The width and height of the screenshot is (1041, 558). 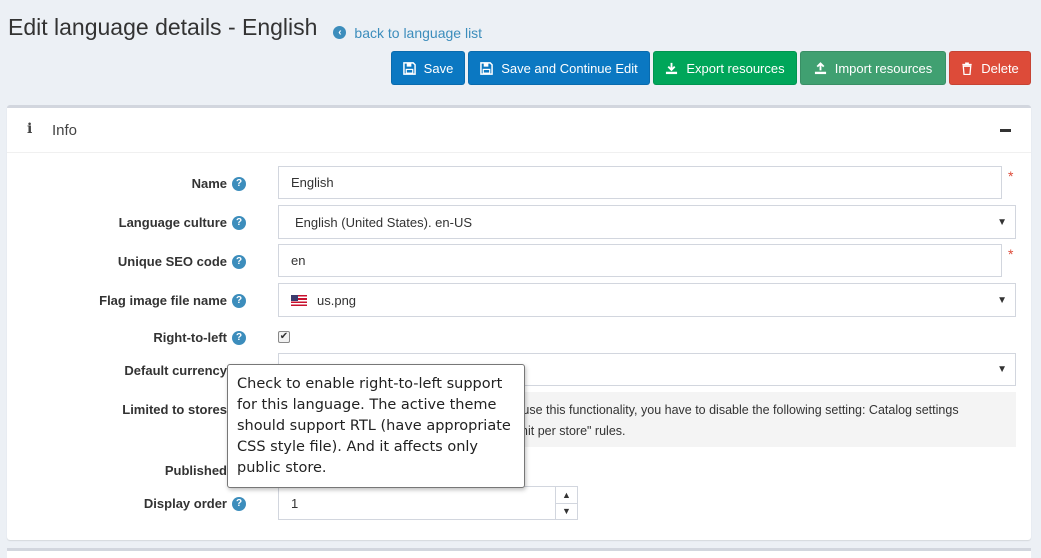 I want to click on chevron-up-icon: ▲, so click(x=566, y=495).